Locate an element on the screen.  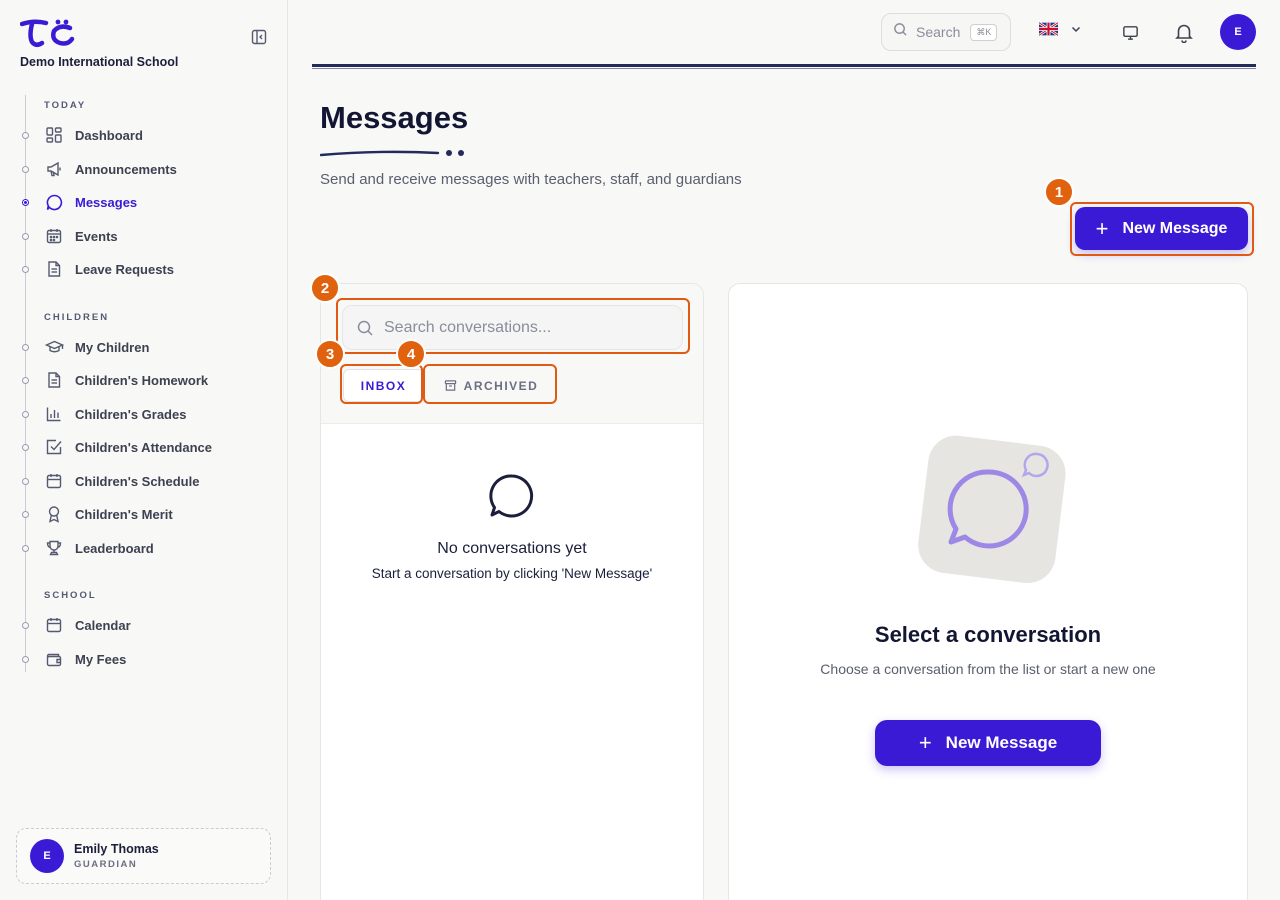
language-selector is located at coordinates (1060, 29).